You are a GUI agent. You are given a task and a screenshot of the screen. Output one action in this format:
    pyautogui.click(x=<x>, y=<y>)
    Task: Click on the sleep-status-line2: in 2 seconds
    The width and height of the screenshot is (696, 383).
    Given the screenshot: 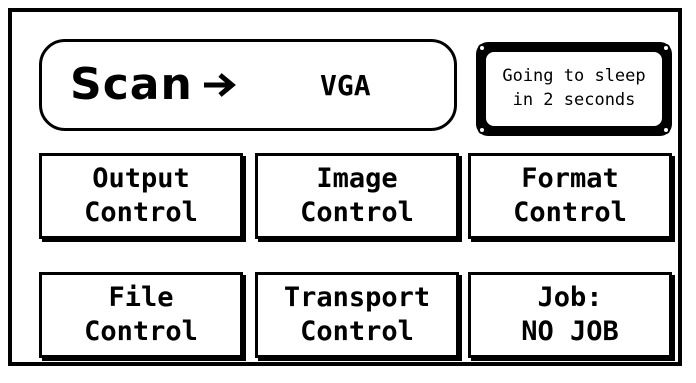 What is the action you would take?
    pyautogui.click(x=574, y=100)
    